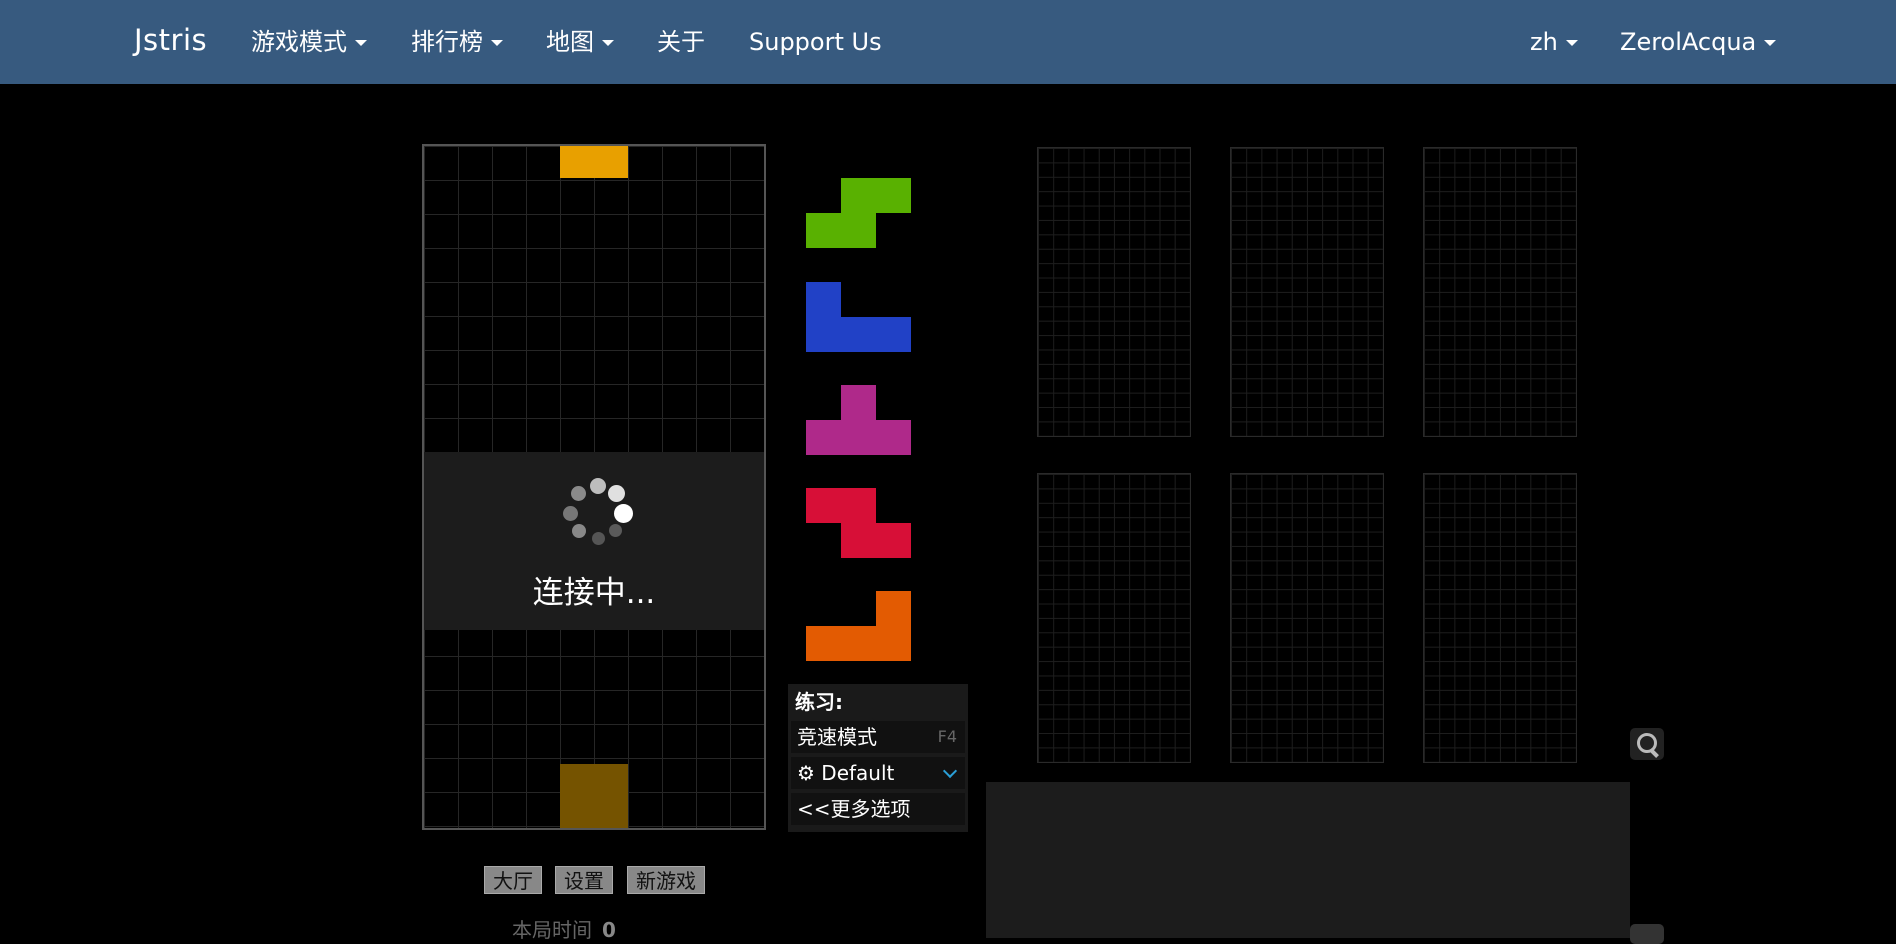 The image size is (1896, 944). Describe the element at coordinates (947, 736) in the screenshot. I see `sprint-mode-hotkey: F4` at that location.